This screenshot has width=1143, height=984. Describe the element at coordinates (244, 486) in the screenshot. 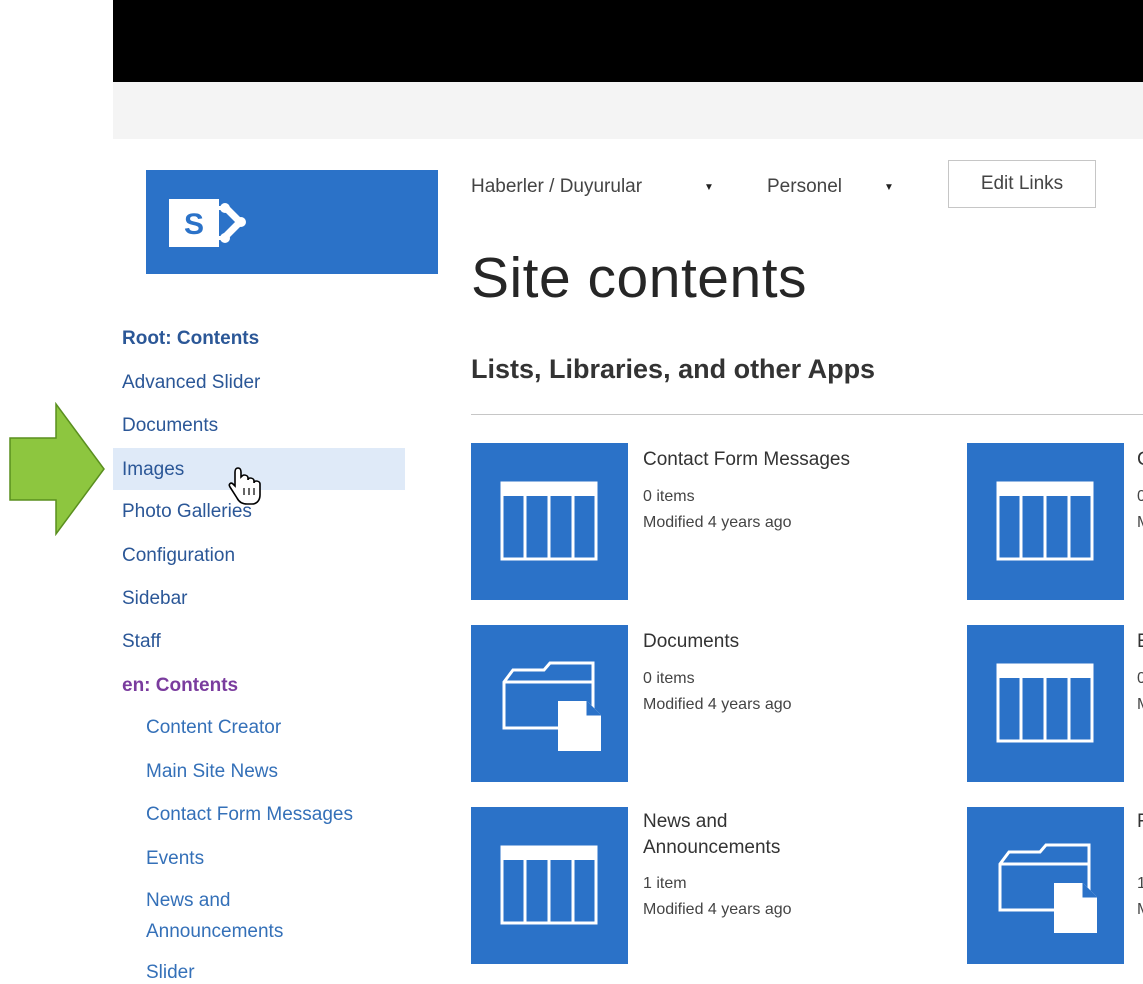

I see `hand-cursor-icon` at that location.